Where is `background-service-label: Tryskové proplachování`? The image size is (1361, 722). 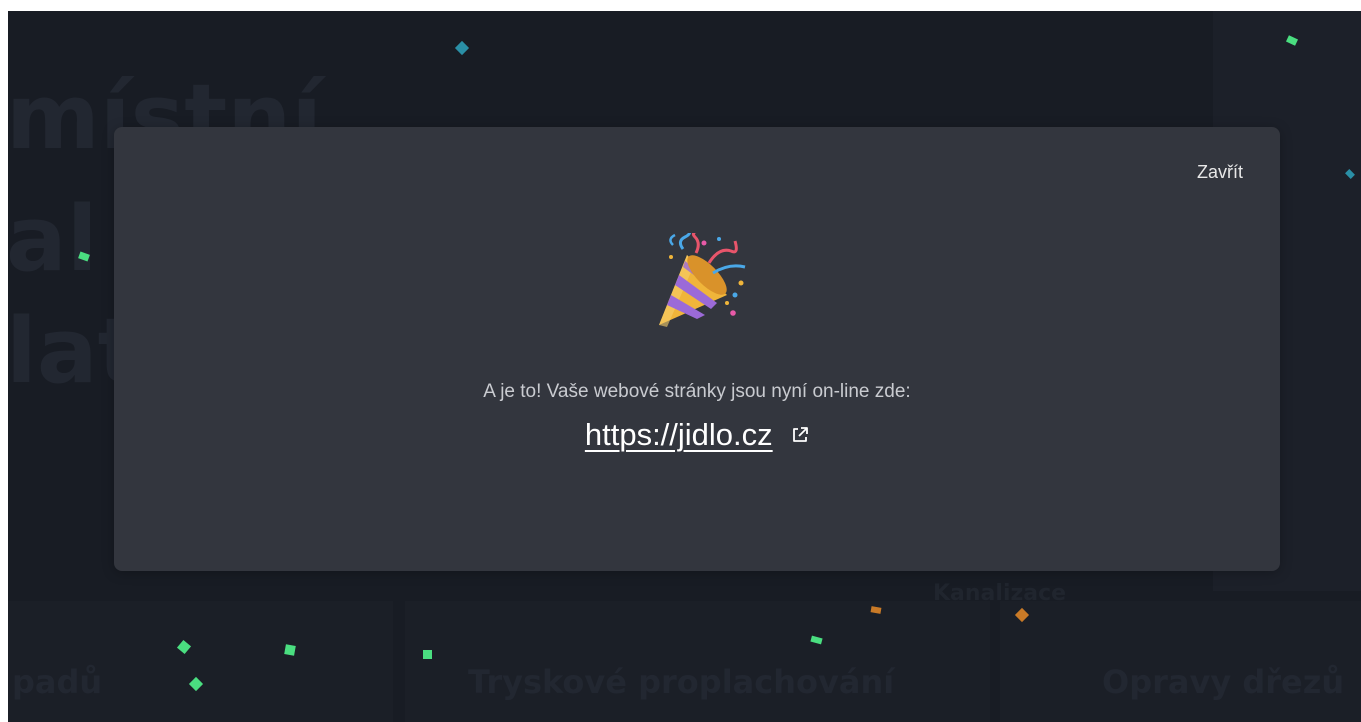 background-service-label: Tryskové proplachování is located at coordinates (681, 682).